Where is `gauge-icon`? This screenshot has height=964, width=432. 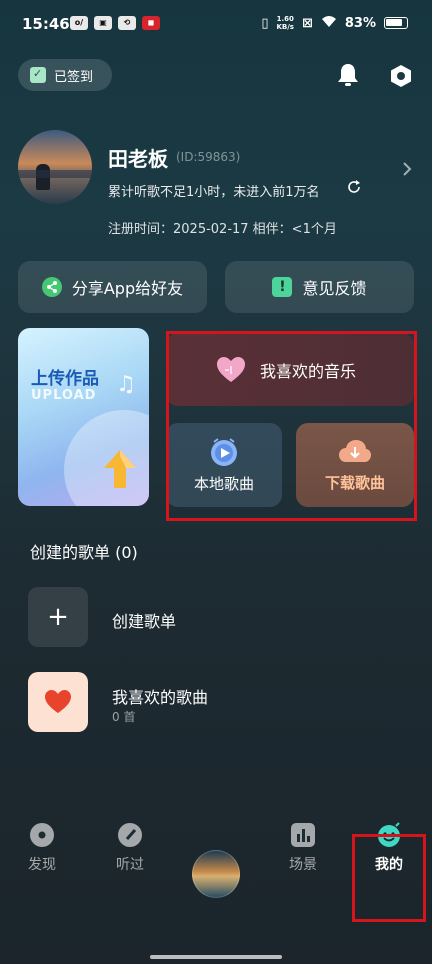
gauge-icon is located at coordinates (130, 835).